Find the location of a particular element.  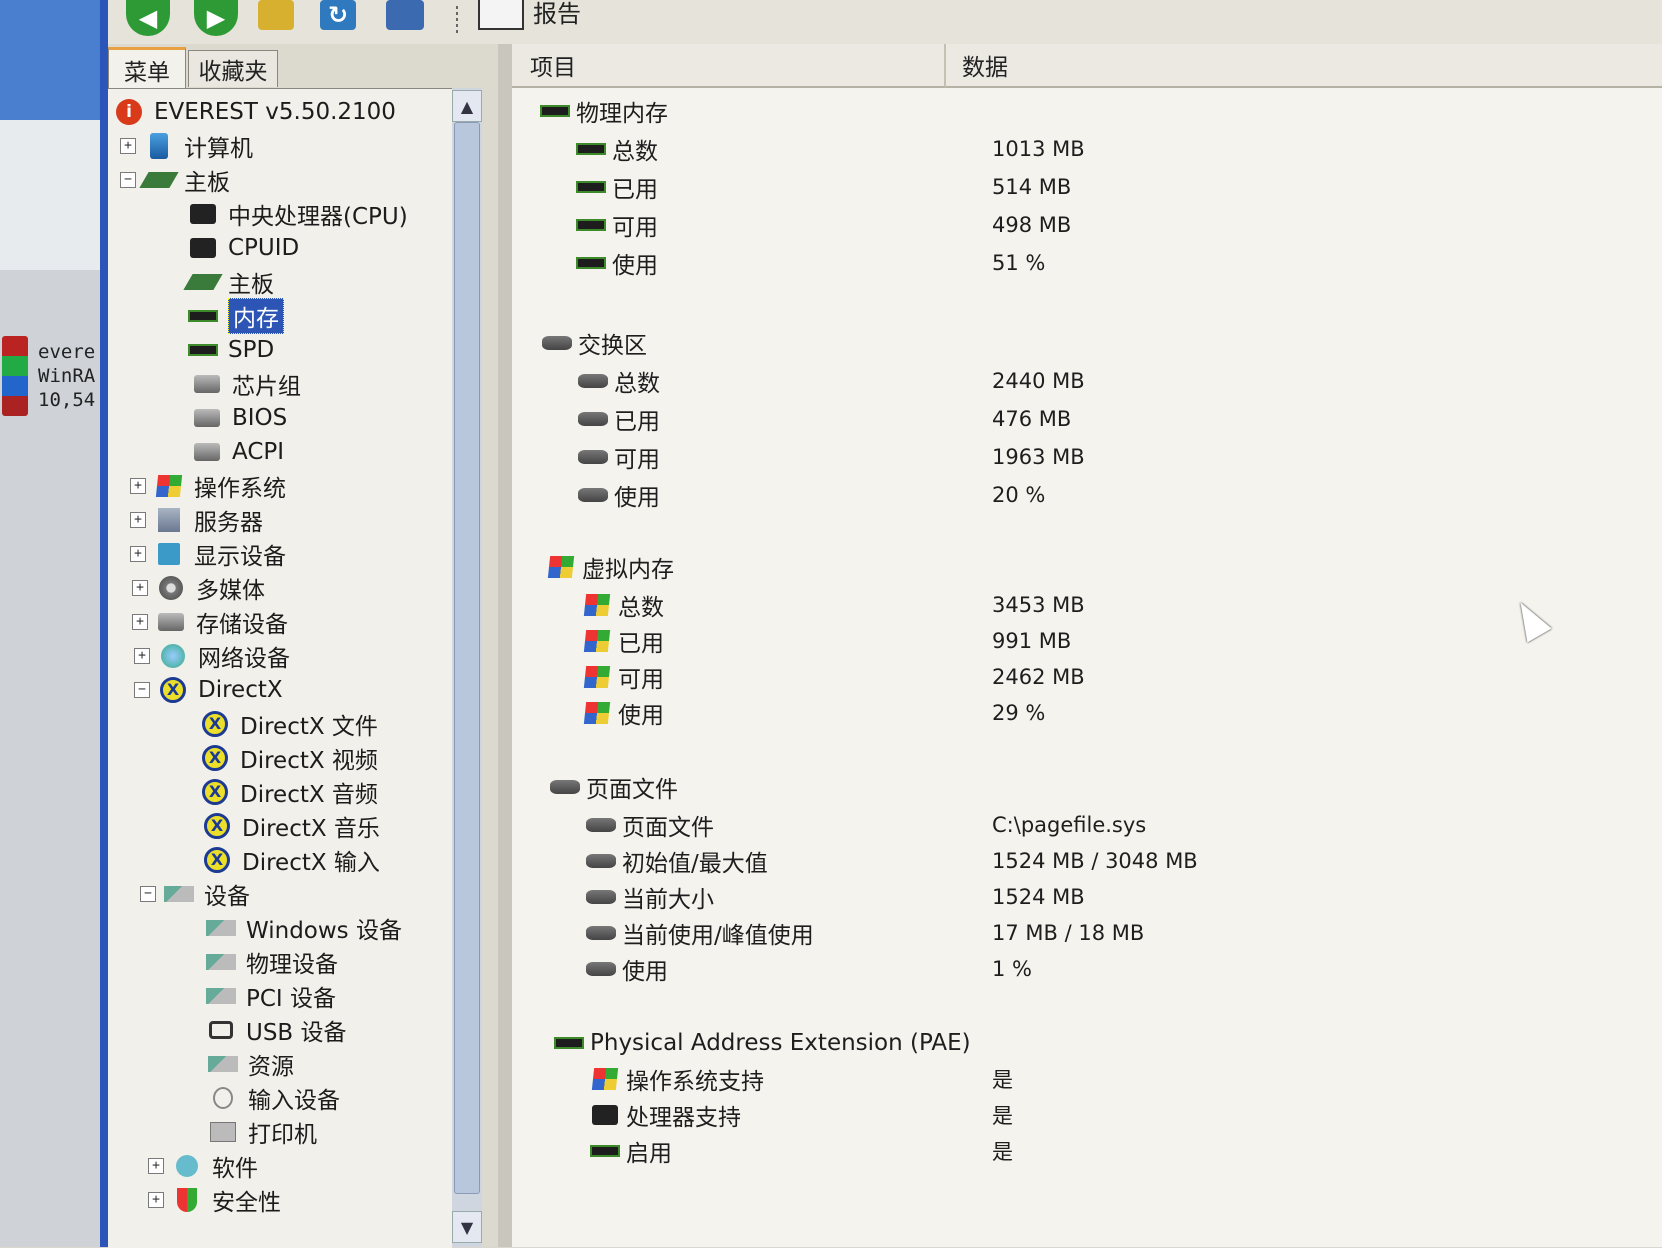

tree-scrollbar: ▲ ▼ is located at coordinates (467, 667).